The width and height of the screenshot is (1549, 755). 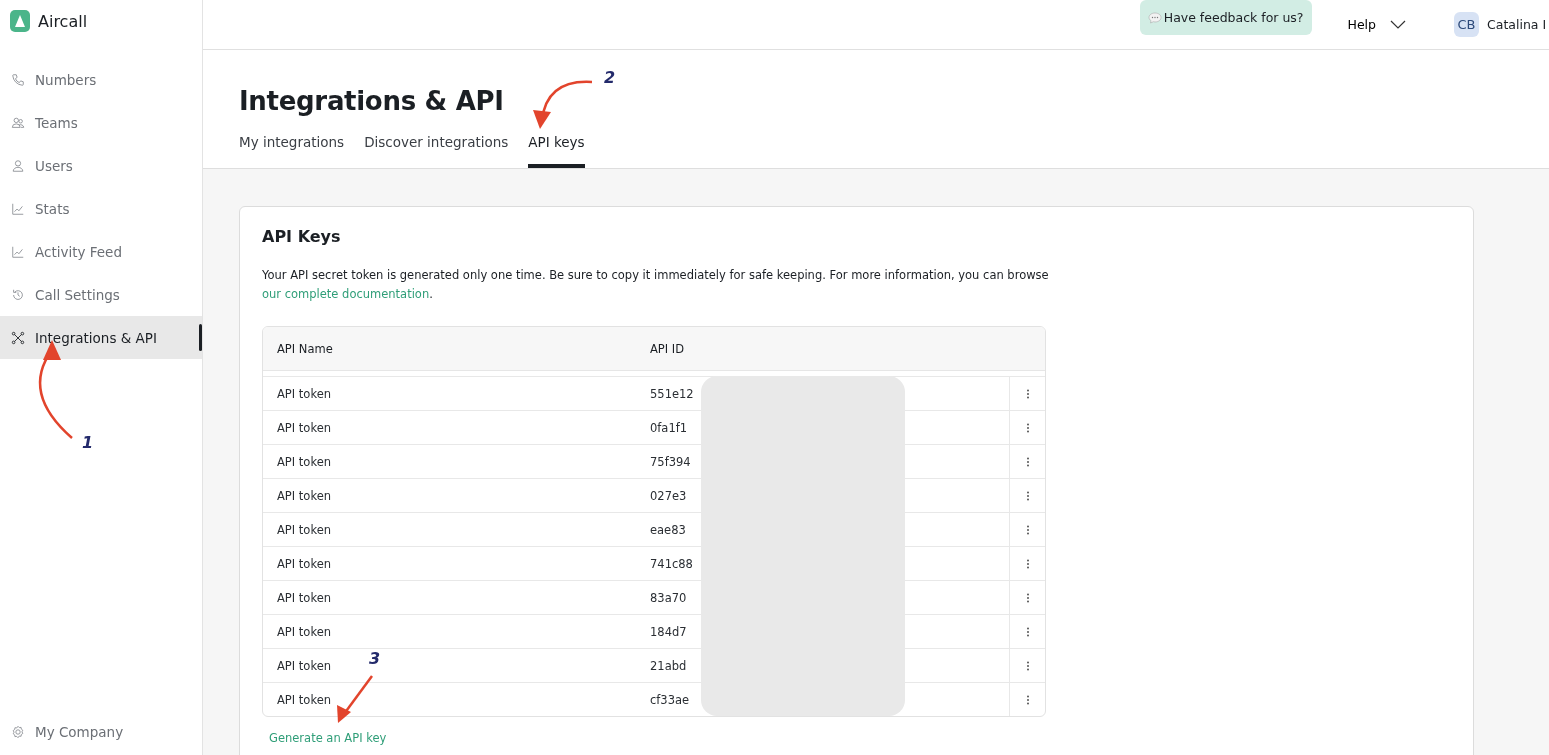 I want to click on table-cell: cf33ae, so click(x=670, y=699).